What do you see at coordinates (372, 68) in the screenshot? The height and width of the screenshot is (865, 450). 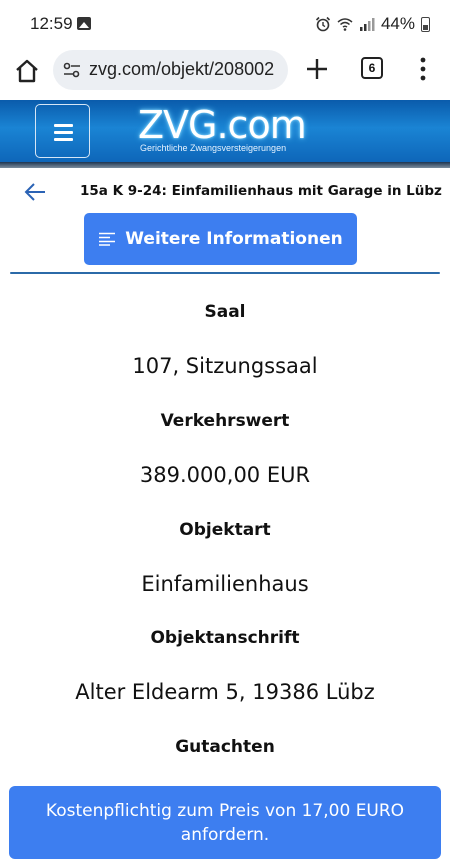 I see `tab-switcher-button: 6` at bounding box center [372, 68].